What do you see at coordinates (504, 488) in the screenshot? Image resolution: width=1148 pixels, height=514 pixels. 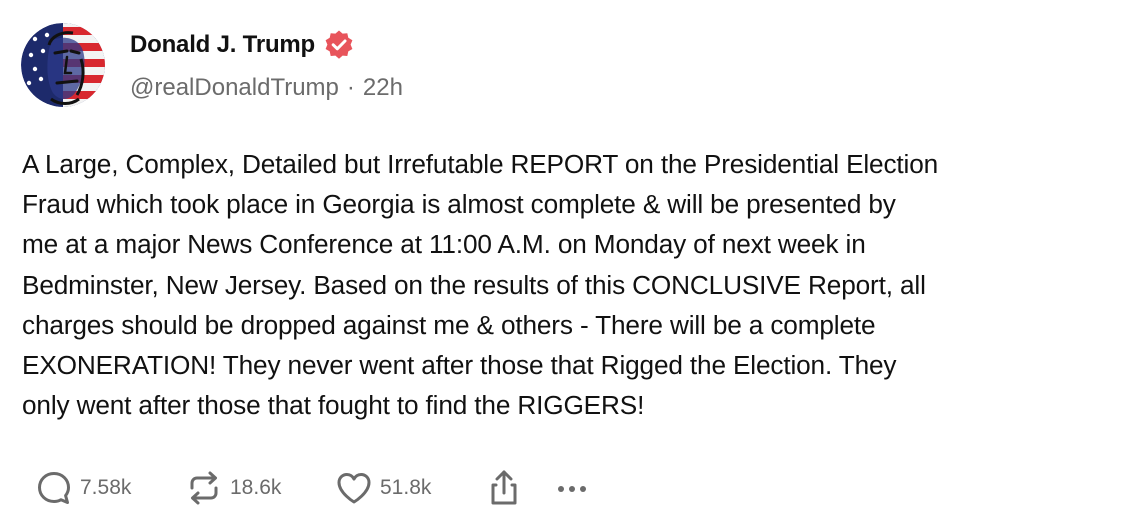 I see `share-icon` at bounding box center [504, 488].